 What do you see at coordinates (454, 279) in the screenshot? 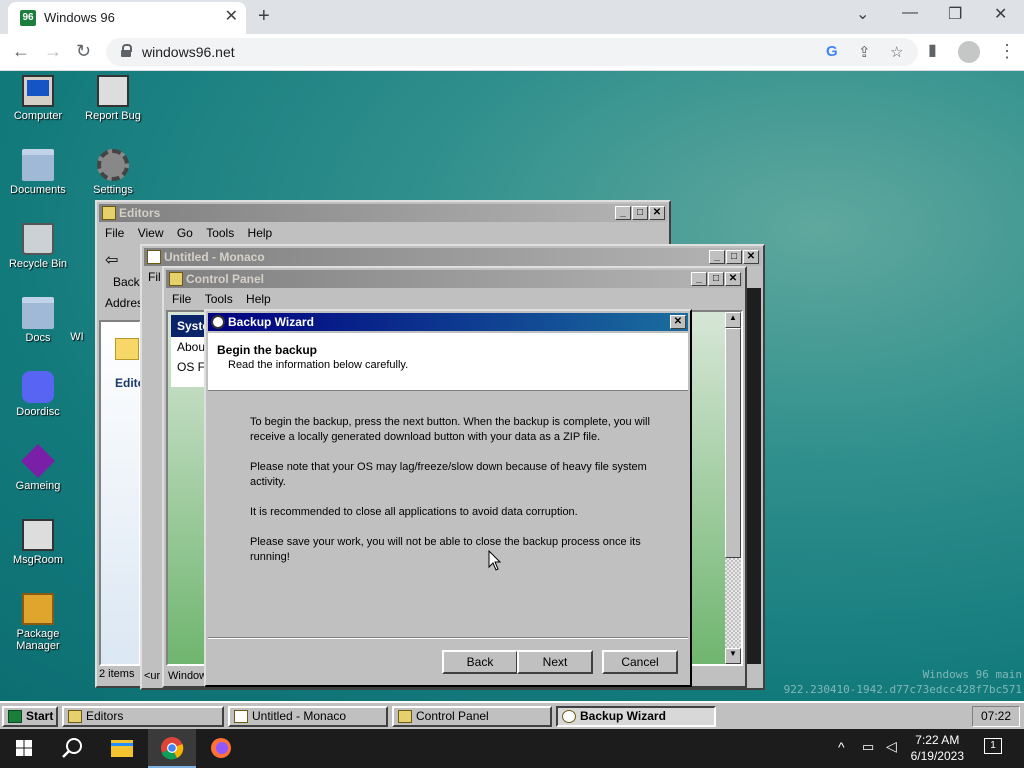
I see `control-panel-titlebar: Control Panel _ □ ✕` at bounding box center [454, 279].